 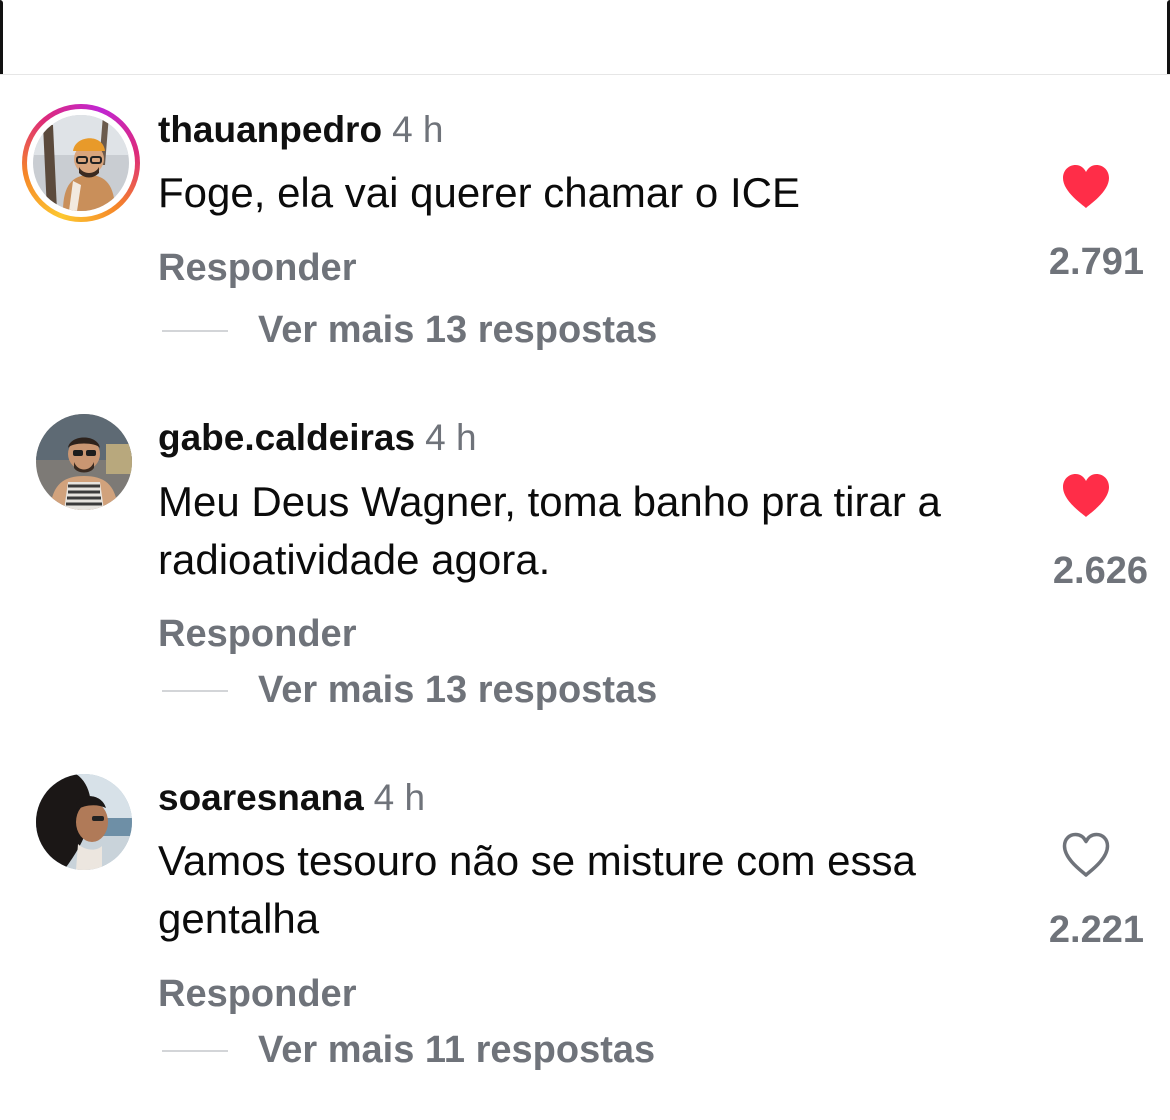 What do you see at coordinates (270, 129) in the screenshot?
I see `username: thauanpedro` at bounding box center [270, 129].